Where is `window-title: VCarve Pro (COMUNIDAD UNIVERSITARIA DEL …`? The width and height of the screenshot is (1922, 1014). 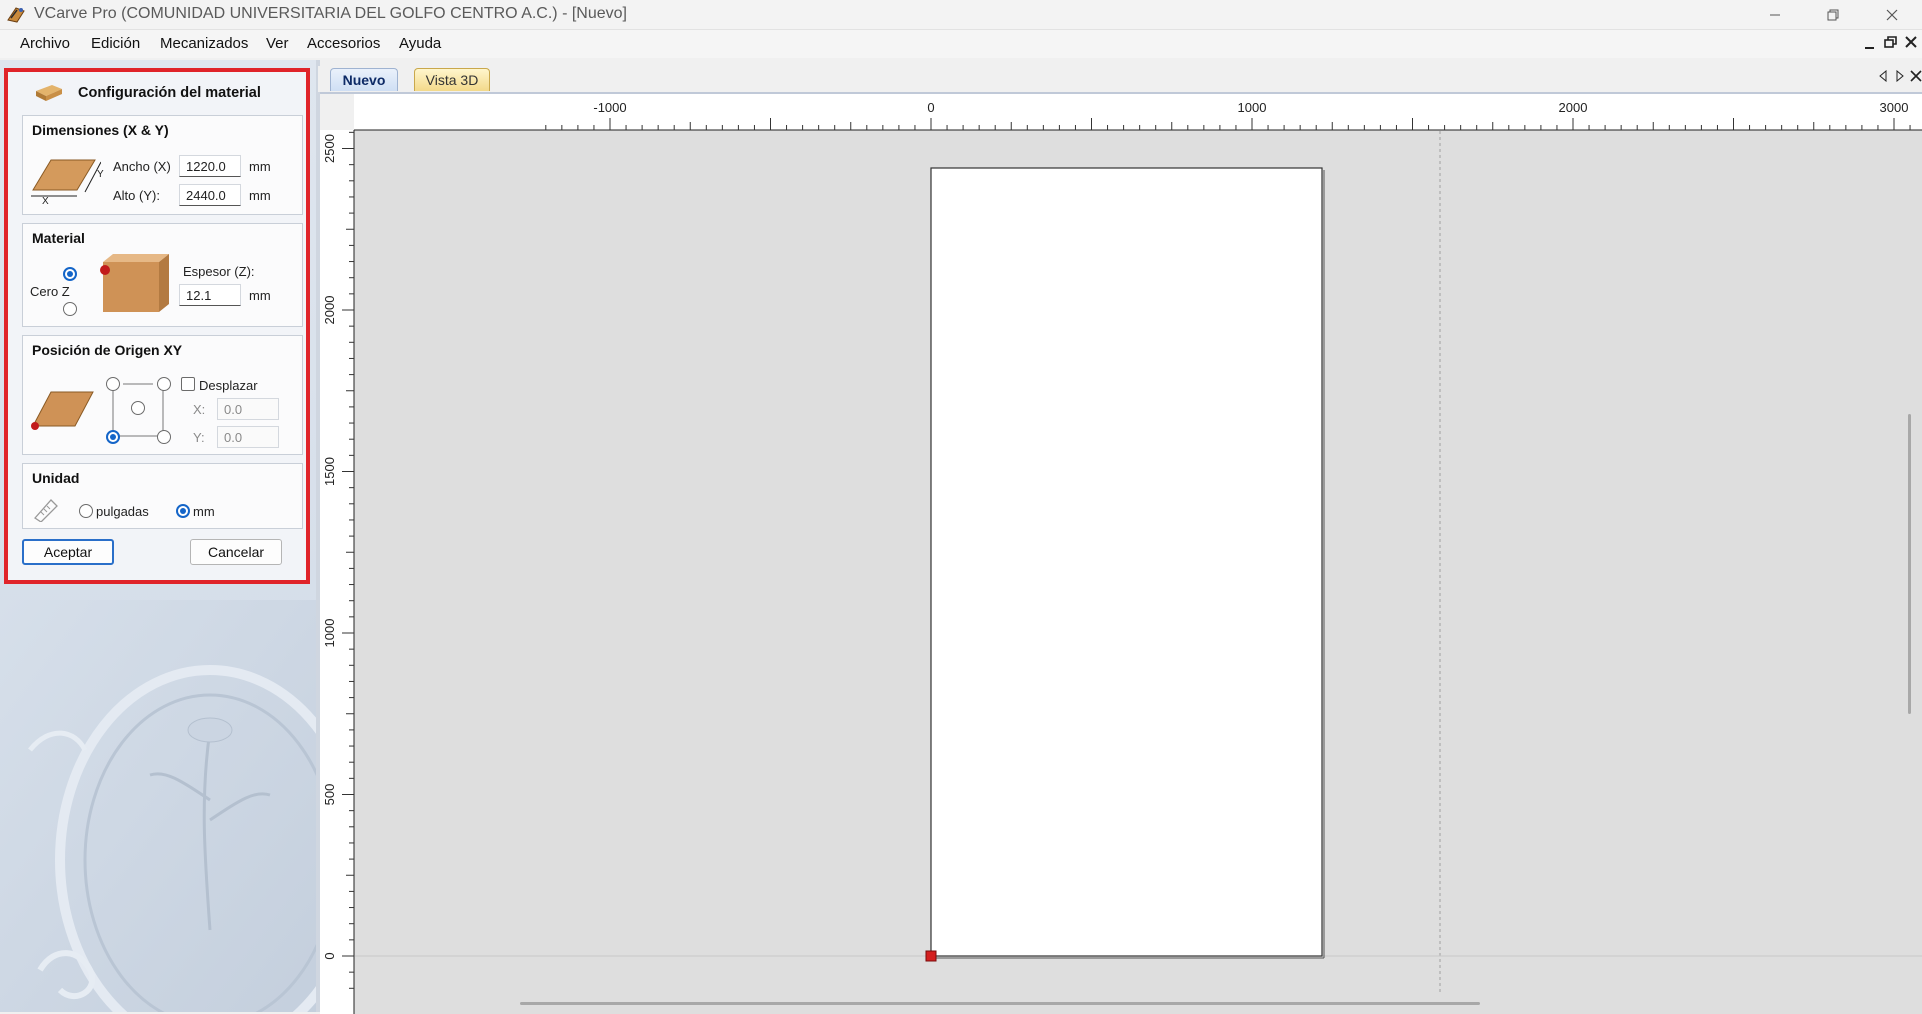
window-title: VCarve Pro (COMUNIDAD UNIVERSITARIA DEL … is located at coordinates (330, 13).